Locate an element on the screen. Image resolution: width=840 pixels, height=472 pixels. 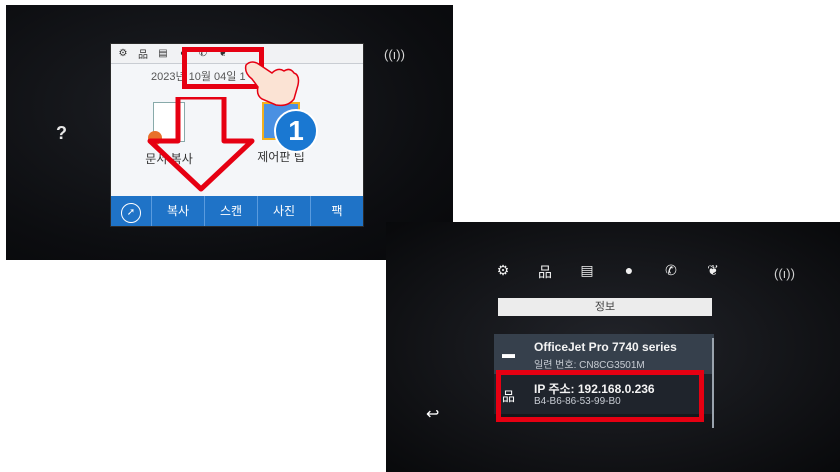
help-icon: ? is located at coordinates (61, 133).